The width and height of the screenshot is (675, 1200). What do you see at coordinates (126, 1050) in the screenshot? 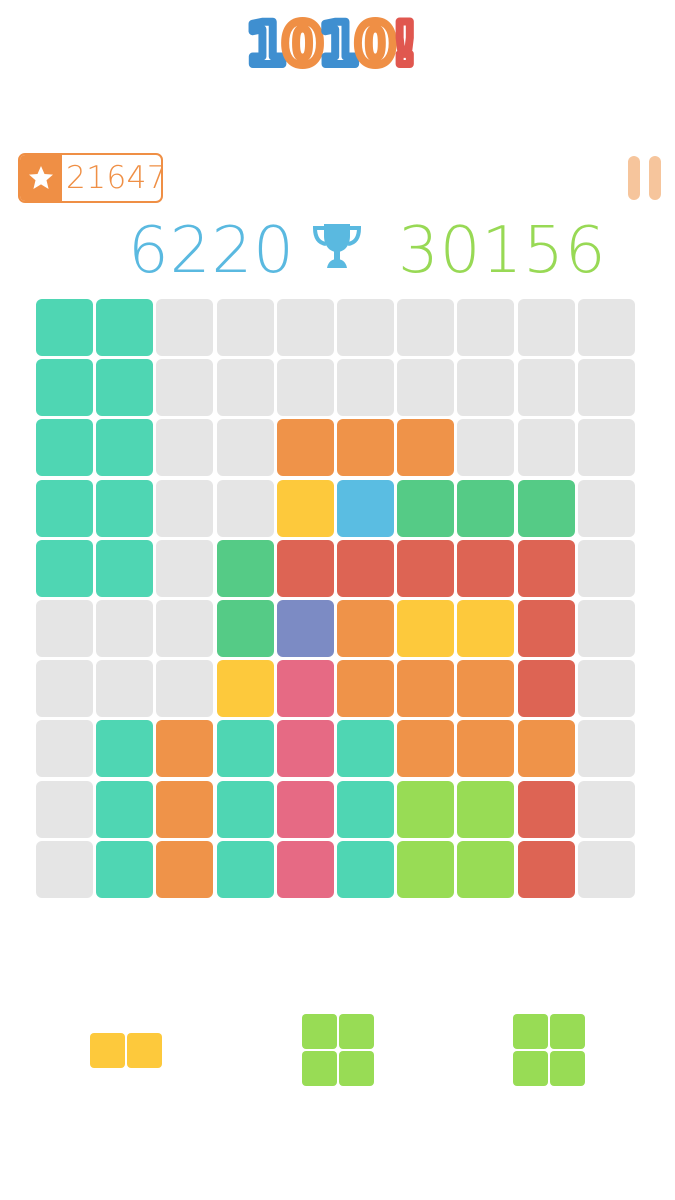
I see `tray-piece-yellow-1x2` at bounding box center [126, 1050].